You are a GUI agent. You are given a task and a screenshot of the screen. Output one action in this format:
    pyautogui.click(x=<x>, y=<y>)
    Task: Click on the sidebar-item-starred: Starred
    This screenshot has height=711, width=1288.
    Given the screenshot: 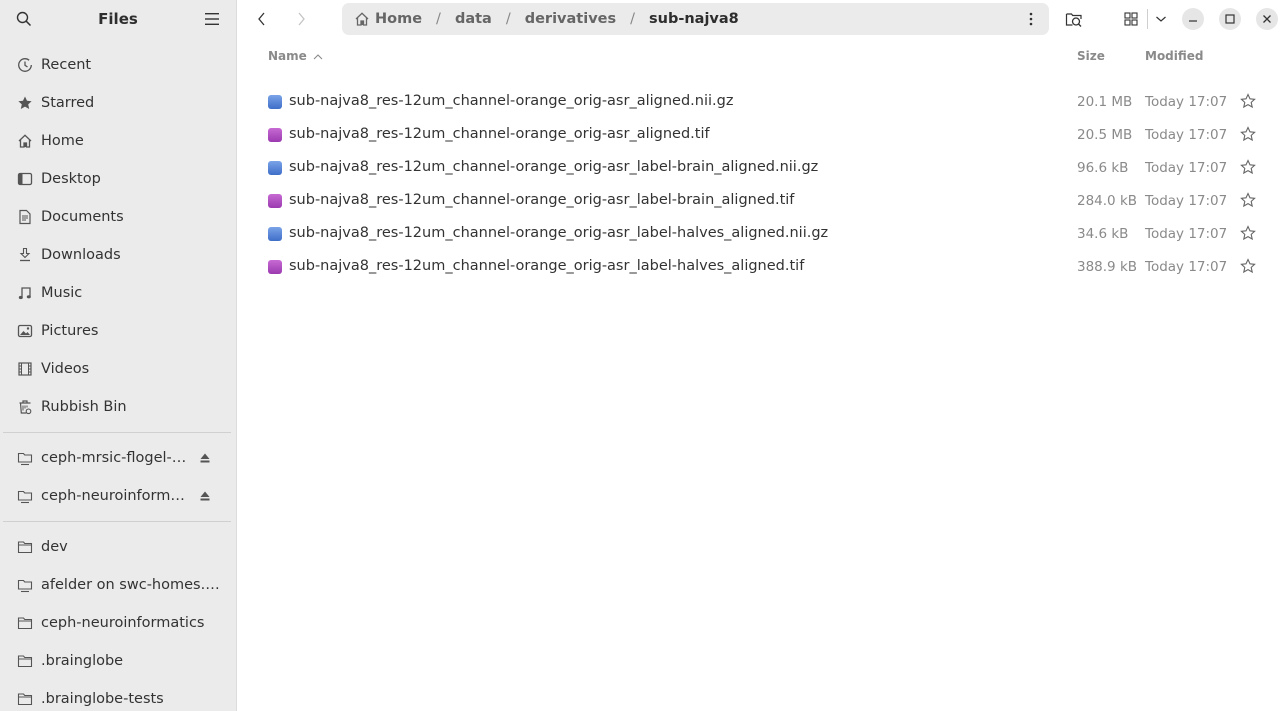 What is the action you would take?
    pyautogui.click(x=118, y=103)
    